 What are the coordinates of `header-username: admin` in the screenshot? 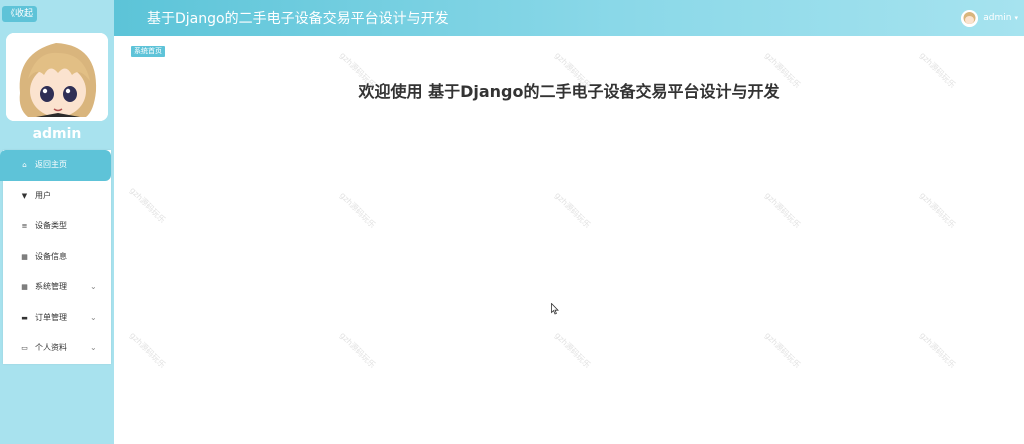 It's located at (997, 18).